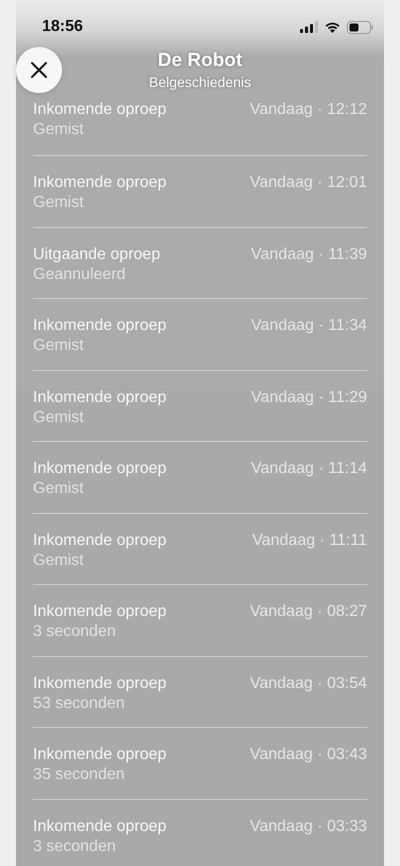 The image size is (400, 866). Describe the element at coordinates (309, 469) in the screenshot. I see `call-time: Vandaag · 11:14` at that location.